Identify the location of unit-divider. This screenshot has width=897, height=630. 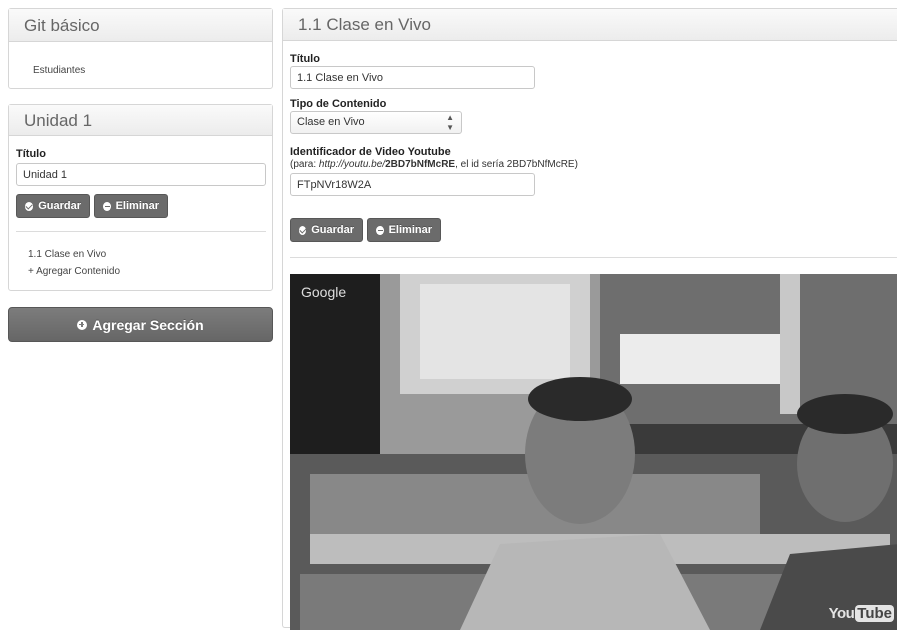
(141, 231).